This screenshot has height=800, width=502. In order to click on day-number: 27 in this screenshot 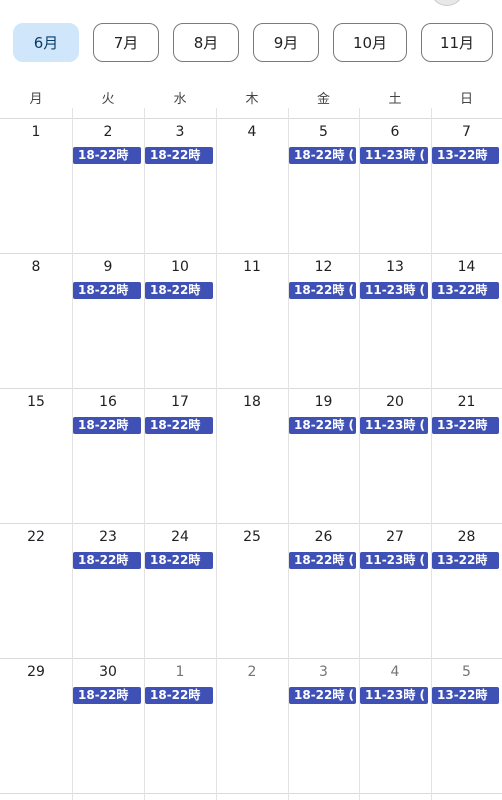, I will do `click(395, 537)`.